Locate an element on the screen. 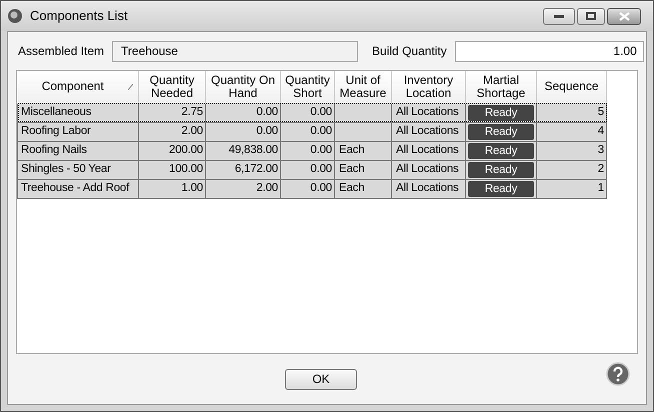 Image resolution: width=654 pixels, height=412 pixels. maximize-button is located at coordinates (591, 16).